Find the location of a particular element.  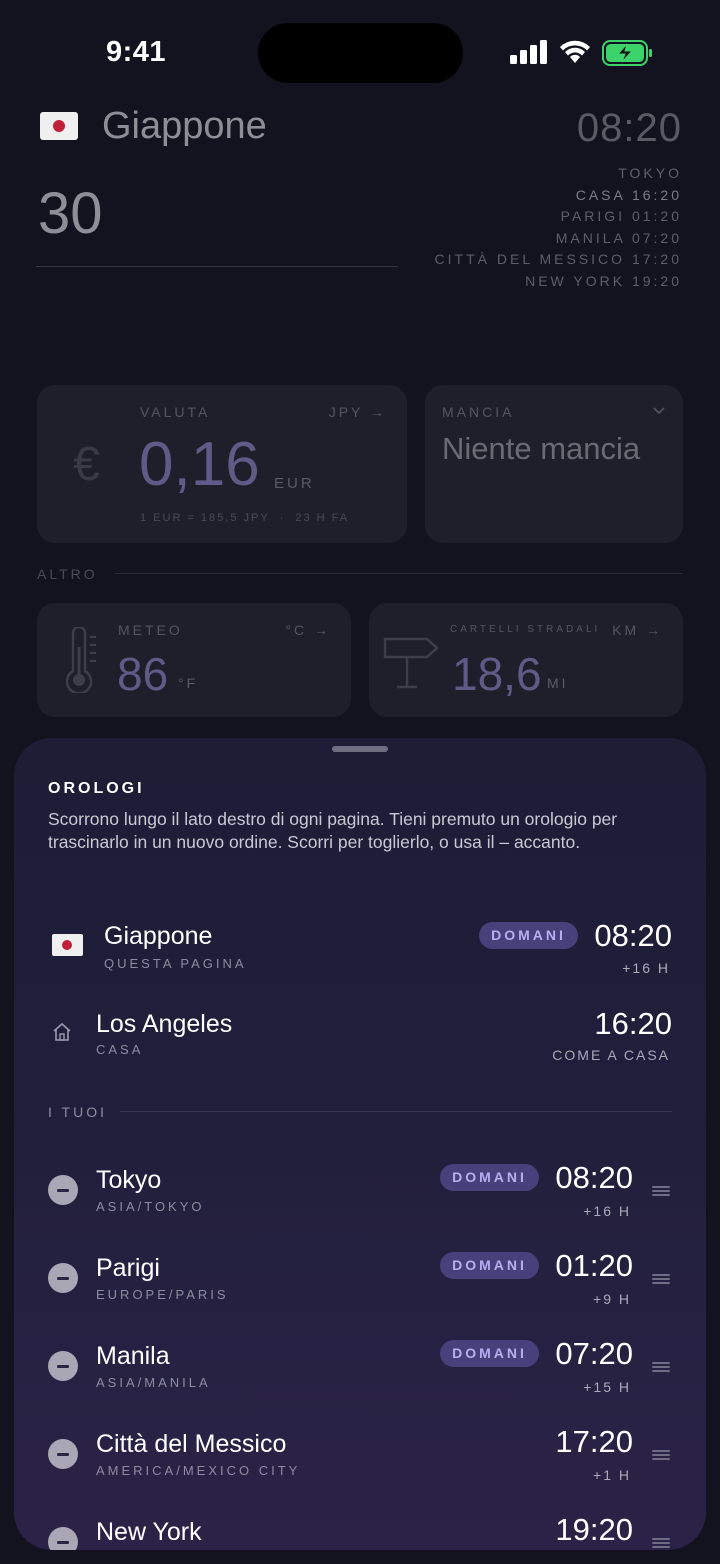

temperature-unit-toggle: °C → is located at coordinates (308, 630).